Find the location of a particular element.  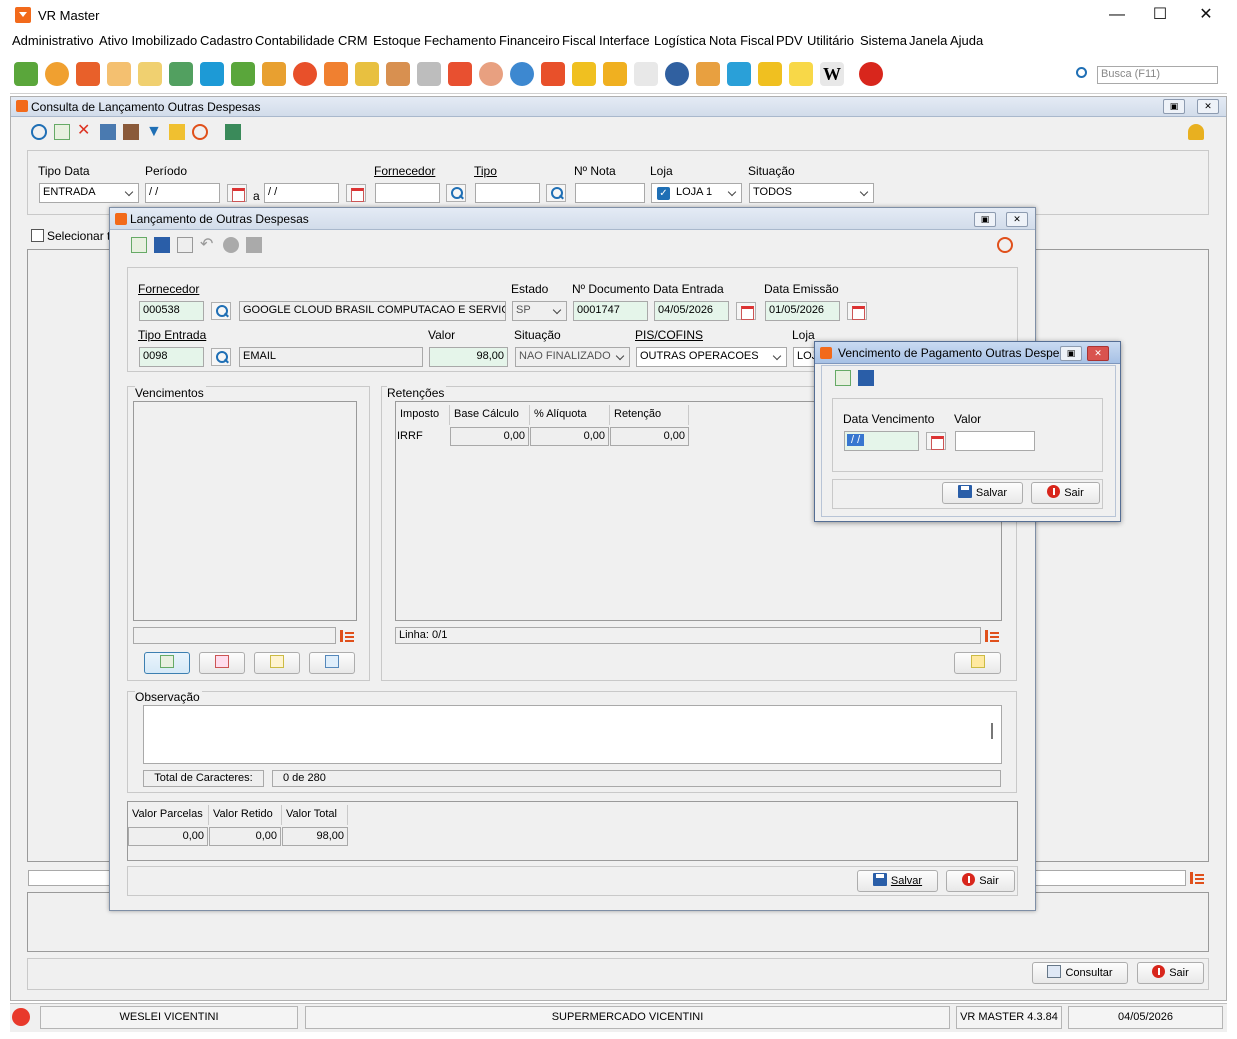

table-row: IRRF 0,00 0,00 0,00 is located at coordinates (542, 437).